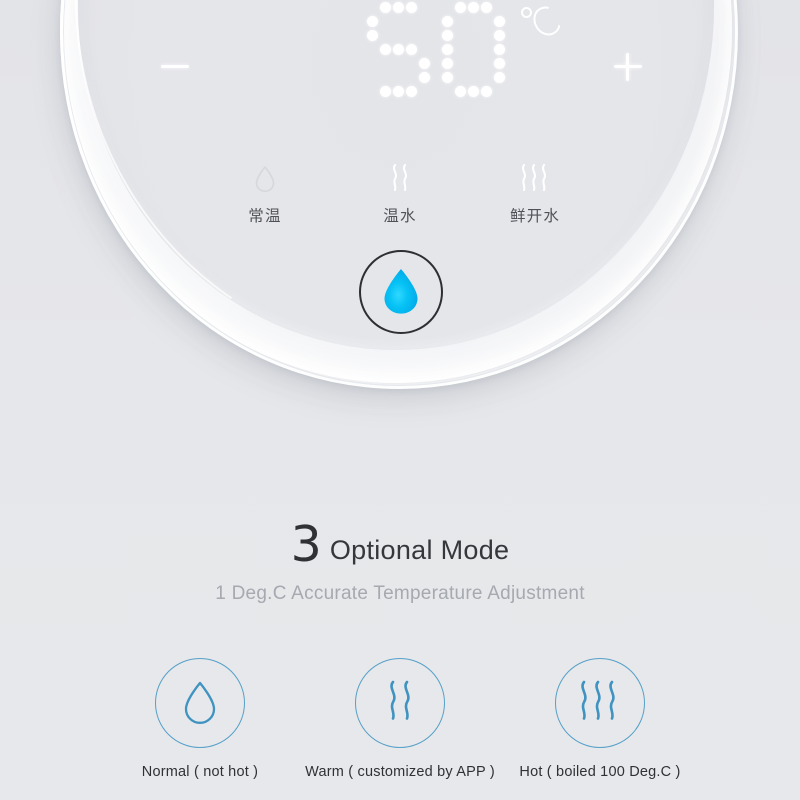 The height and width of the screenshot is (800, 800). What do you see at coordinates (400, 177) in the screenshot?
I see `steam-2-icon` at bounding box center [400, 177].